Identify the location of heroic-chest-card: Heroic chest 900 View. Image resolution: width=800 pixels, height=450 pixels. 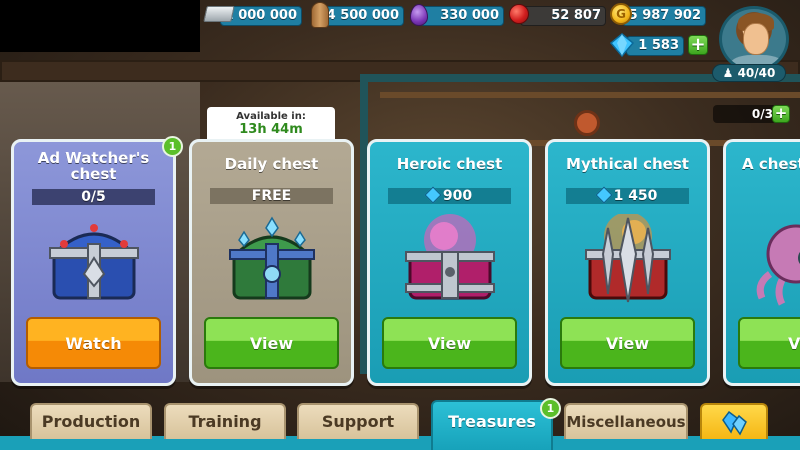
(449, 262).